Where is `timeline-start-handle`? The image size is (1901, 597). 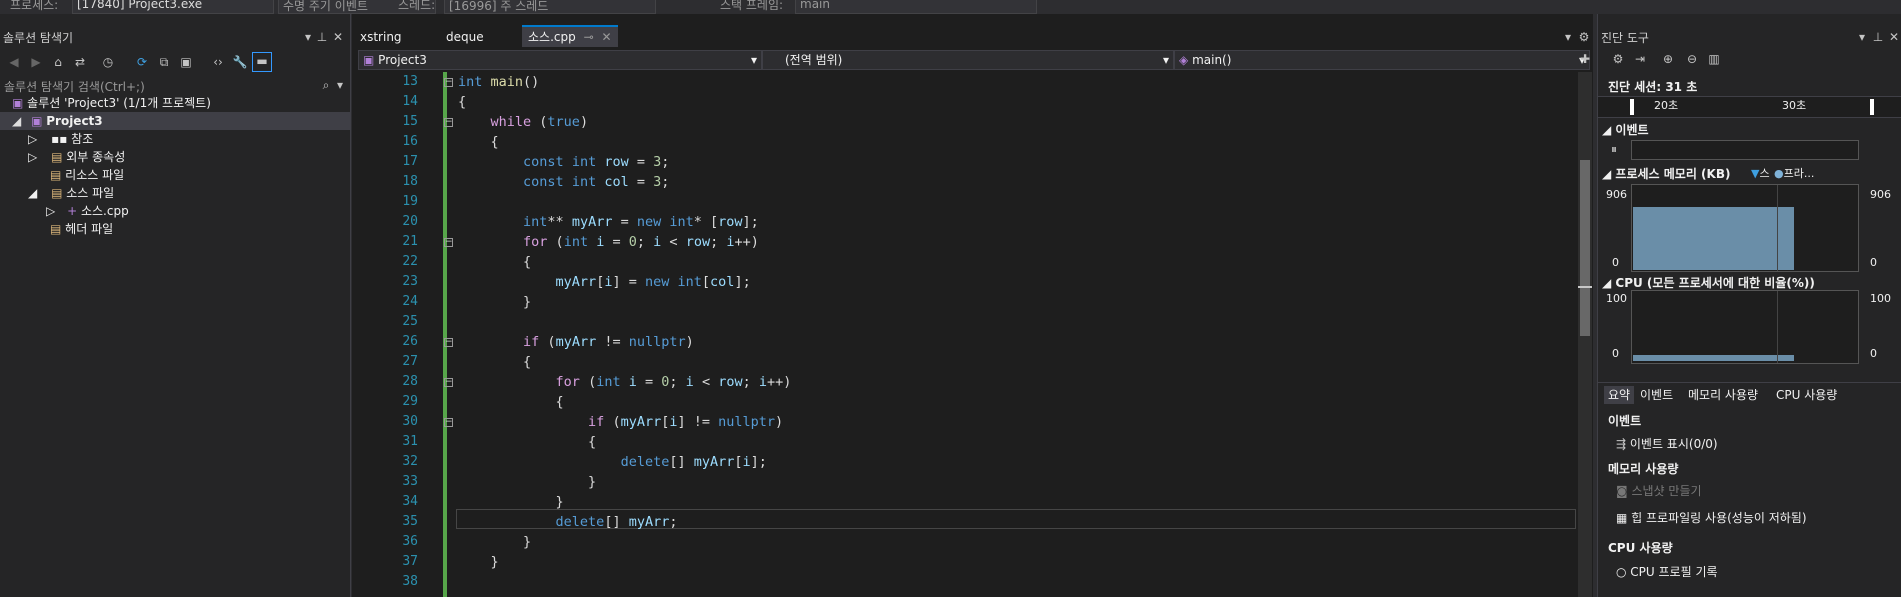 timeline-start-handle is located at coordinates (1632, 107).